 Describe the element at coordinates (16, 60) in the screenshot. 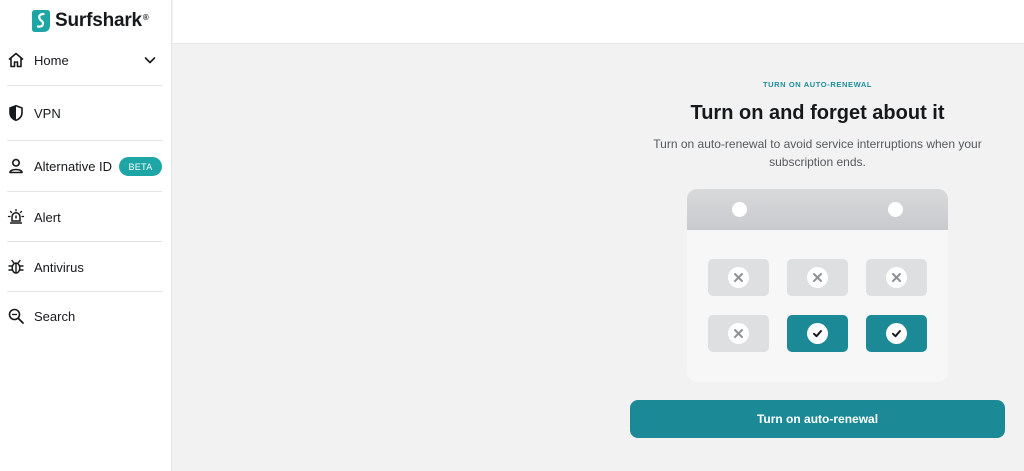

I see `home-icon` at that location.